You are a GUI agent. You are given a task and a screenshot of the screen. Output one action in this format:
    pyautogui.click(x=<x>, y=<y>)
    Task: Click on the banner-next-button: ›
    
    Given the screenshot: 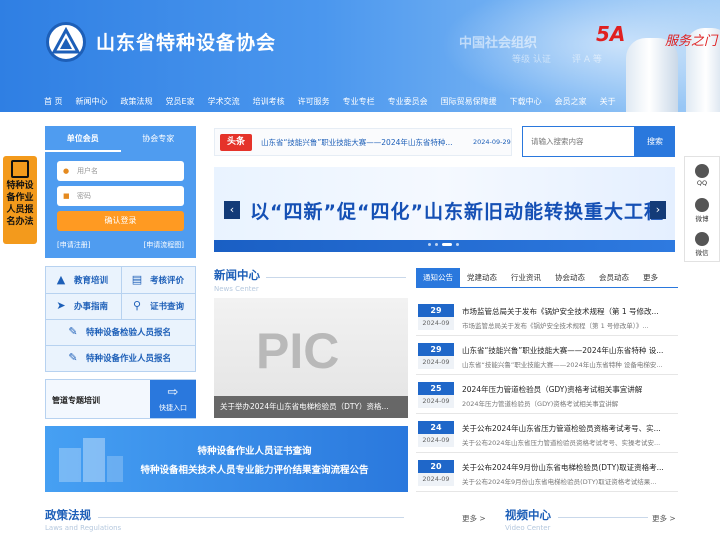 What is the action you would take?
    pyautogui.click(x=658, y=210)
    